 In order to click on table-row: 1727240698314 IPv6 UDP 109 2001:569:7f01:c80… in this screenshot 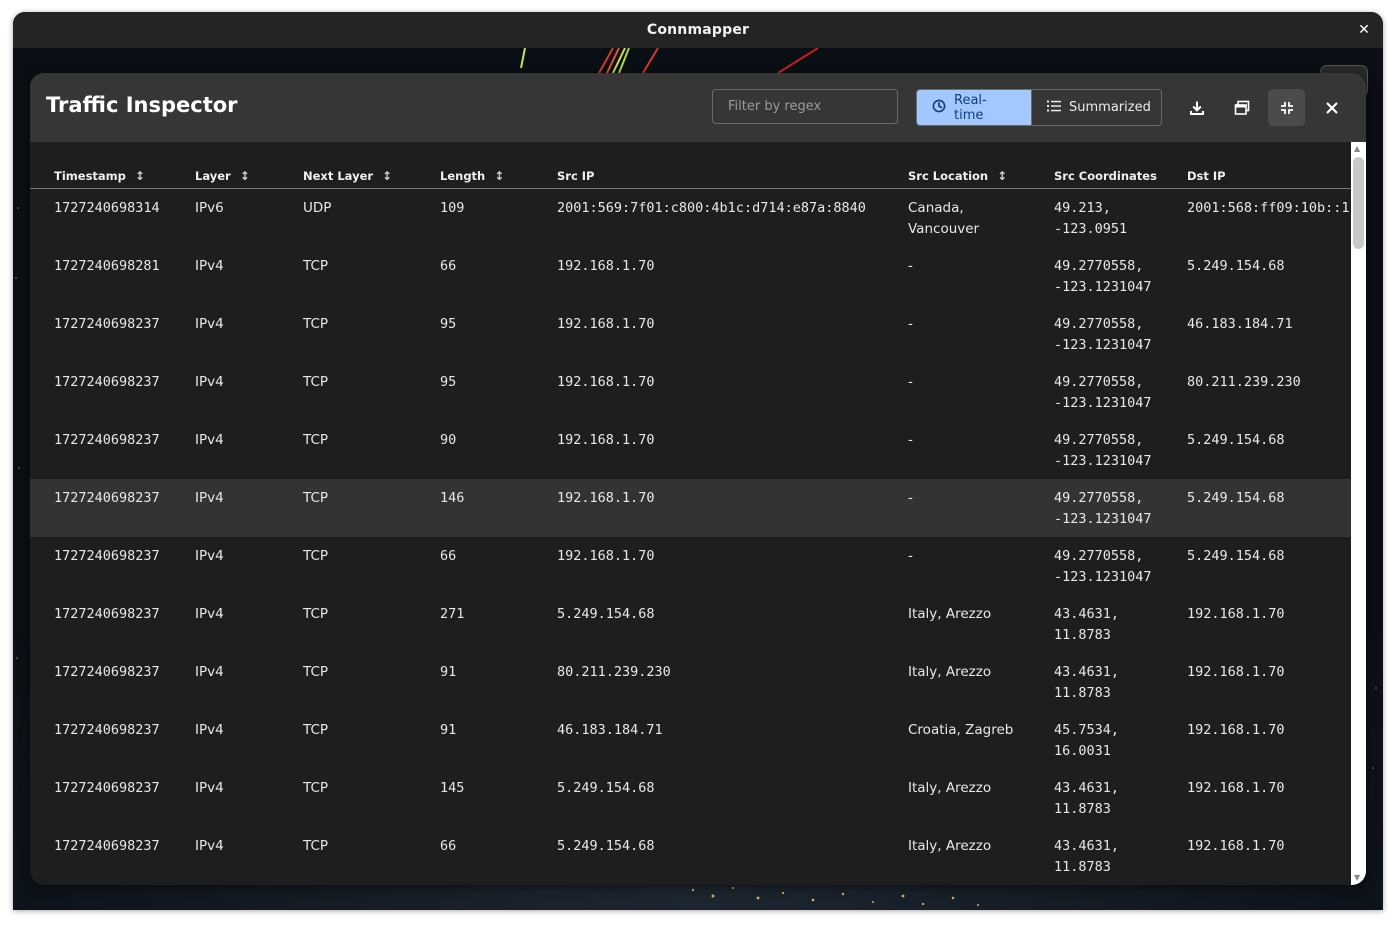, I will do `click(690, 218)`.